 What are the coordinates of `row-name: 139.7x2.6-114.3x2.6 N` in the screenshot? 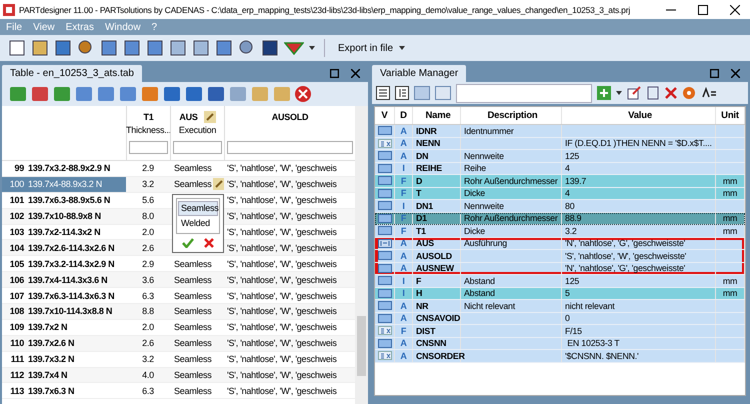 It's located at (71, 247).